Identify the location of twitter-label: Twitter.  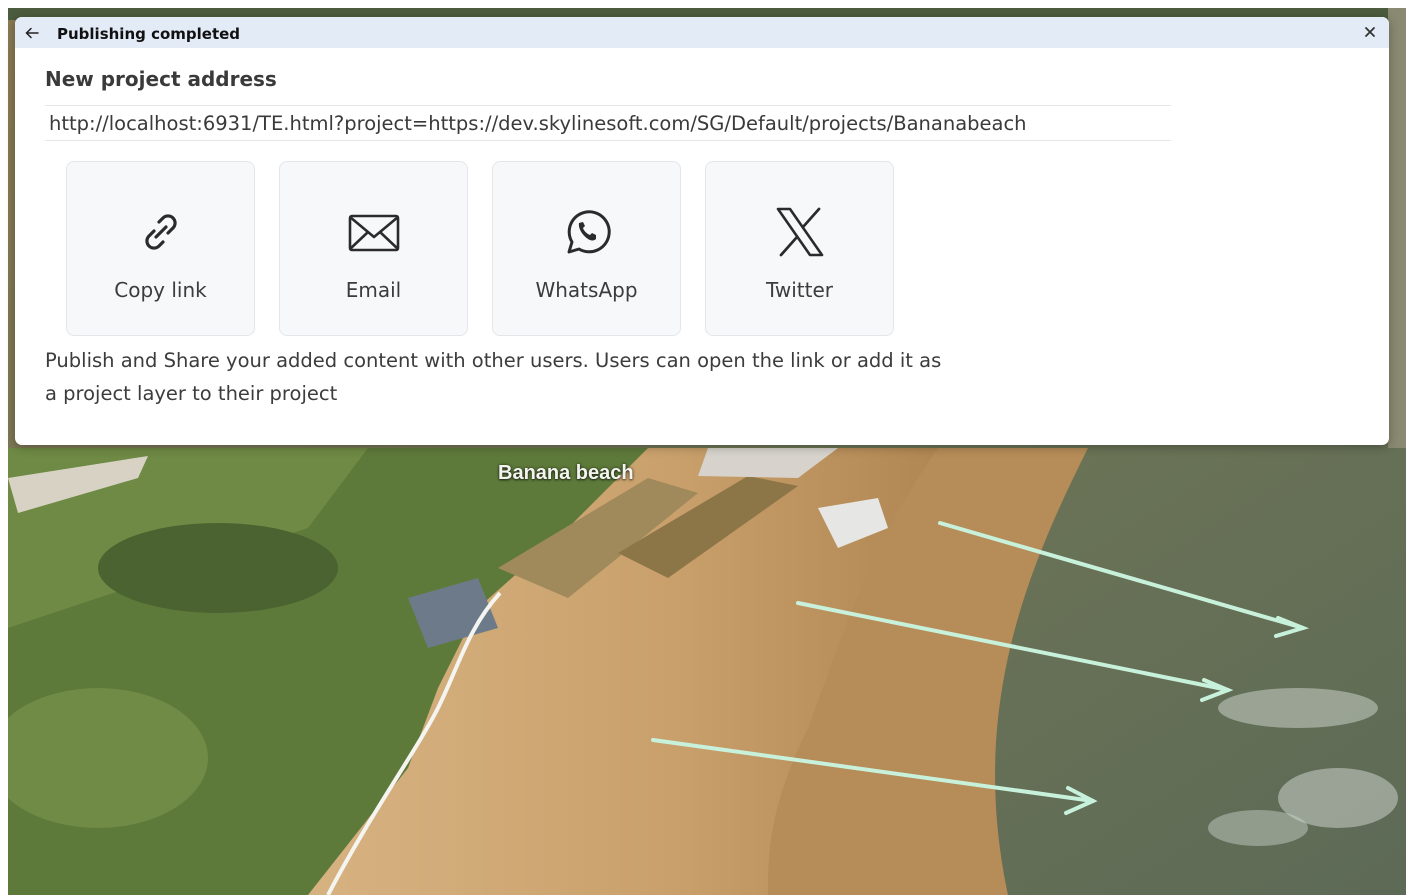
(799, 290).